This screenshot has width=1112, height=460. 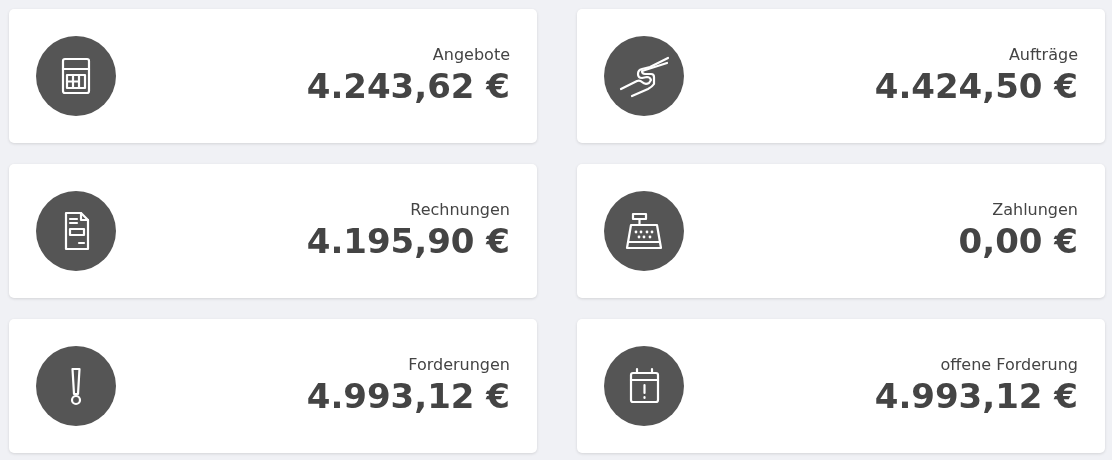 What do you see at coordinates (76, 76) in the screenshot?
I see `calculator-icon` at bounding box center [76, 76].